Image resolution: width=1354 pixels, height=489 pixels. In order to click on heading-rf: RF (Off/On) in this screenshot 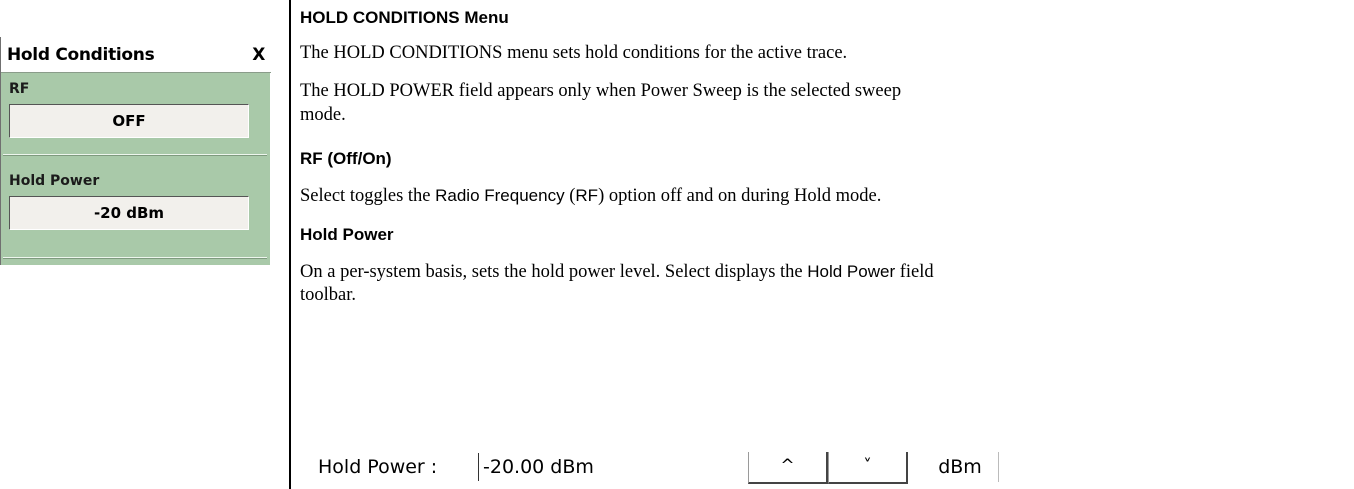, I will do `click(346, 158)`.